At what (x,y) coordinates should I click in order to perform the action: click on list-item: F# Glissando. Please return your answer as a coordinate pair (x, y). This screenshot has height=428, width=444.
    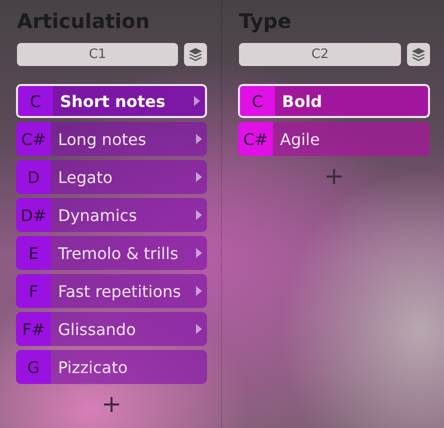
    Looking at the image, I should click on (111, 329).